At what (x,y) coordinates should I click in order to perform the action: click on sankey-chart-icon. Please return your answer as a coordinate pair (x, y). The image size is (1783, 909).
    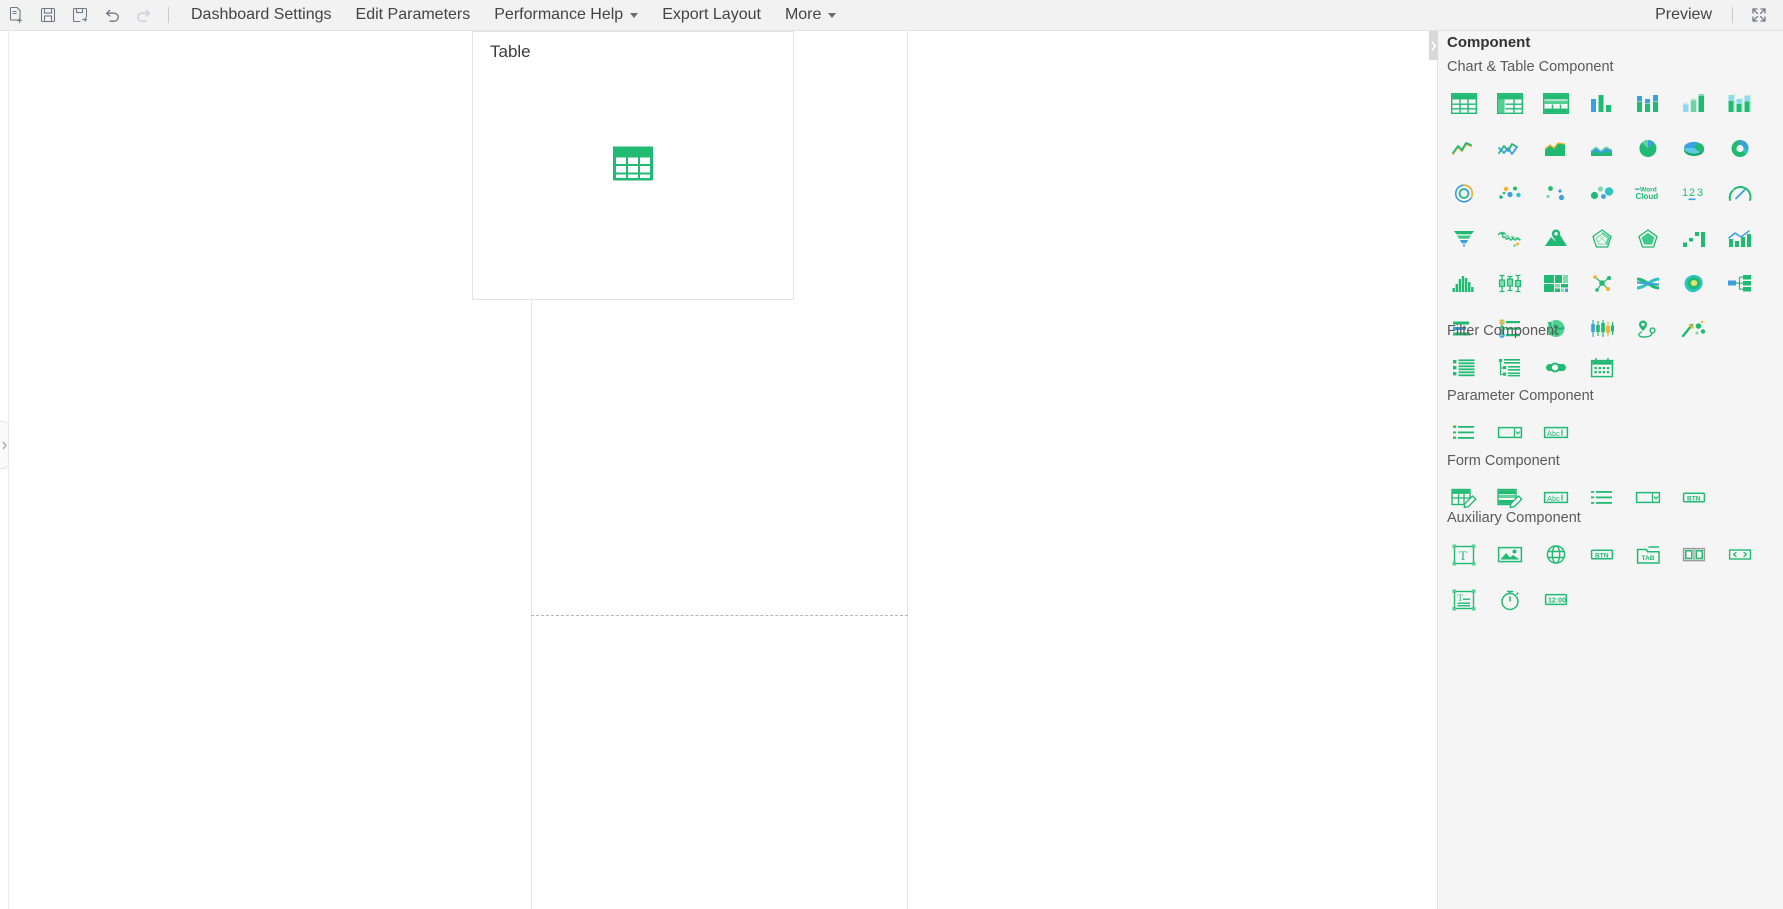
    Looking at the image, I should click on (1648, 283).